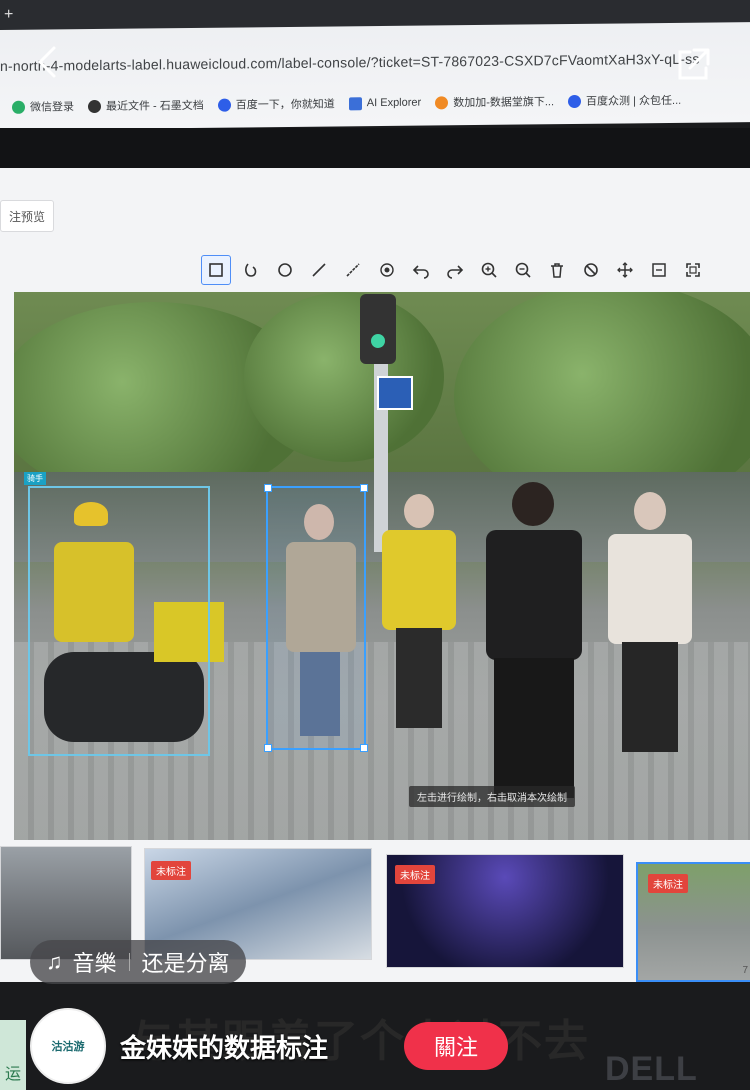 The image size is (750, 1090). What do you see at coordinates (316, 618) in the screenshot?
I see `annotation-box-selected` at bounding box center [316, 618].